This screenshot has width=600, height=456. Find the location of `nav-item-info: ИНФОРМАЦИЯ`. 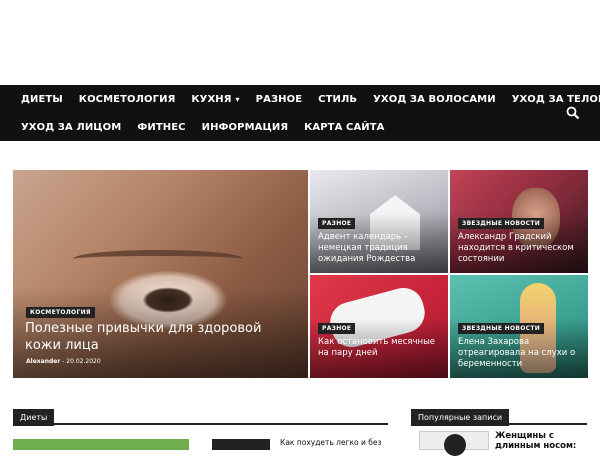

nav-item-info: ИНФОРМАЦИЯ is located at coordinates (245, 127).